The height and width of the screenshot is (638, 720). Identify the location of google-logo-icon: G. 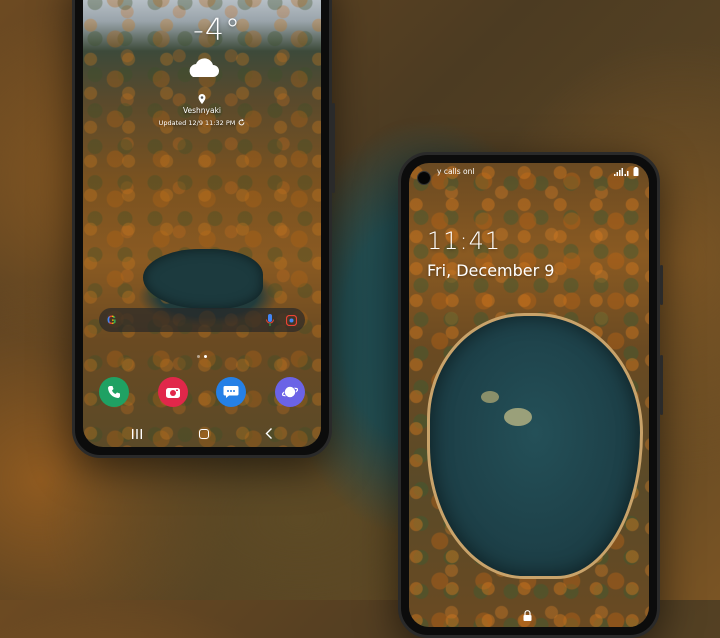
(112, 320).